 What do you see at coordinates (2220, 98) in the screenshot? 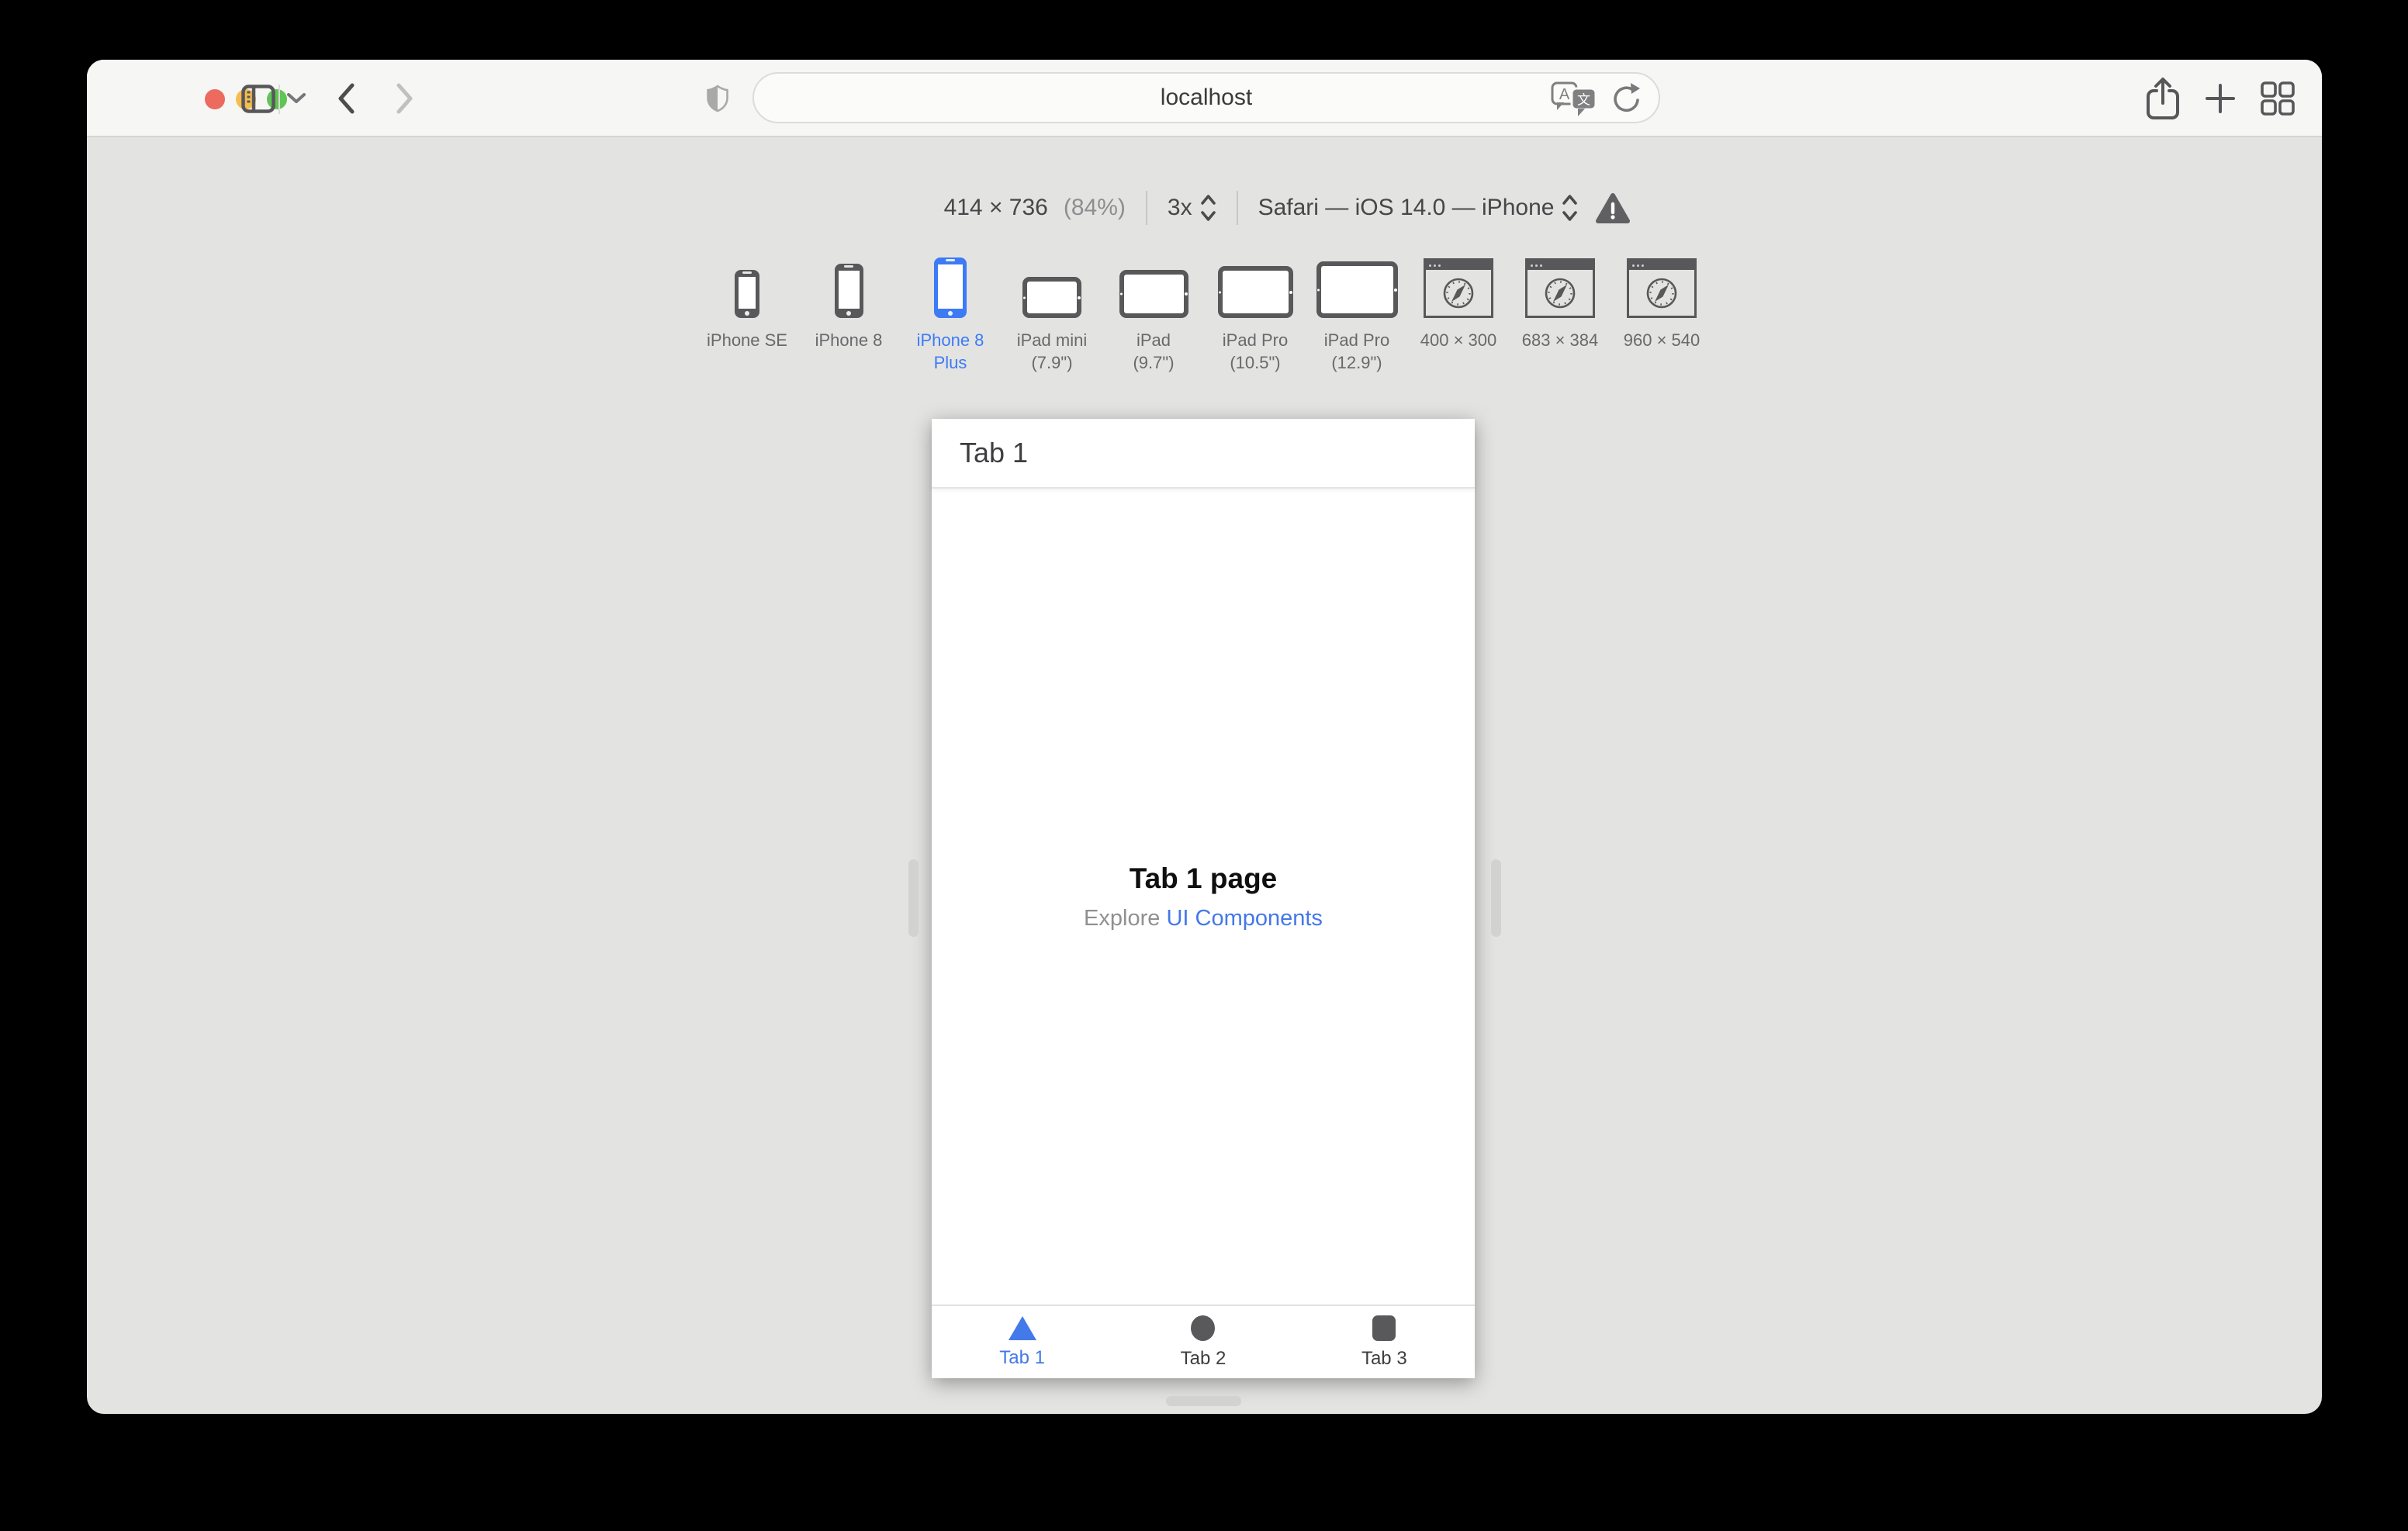
I see `new-tab-icon` at bounding box center [2220, 98].